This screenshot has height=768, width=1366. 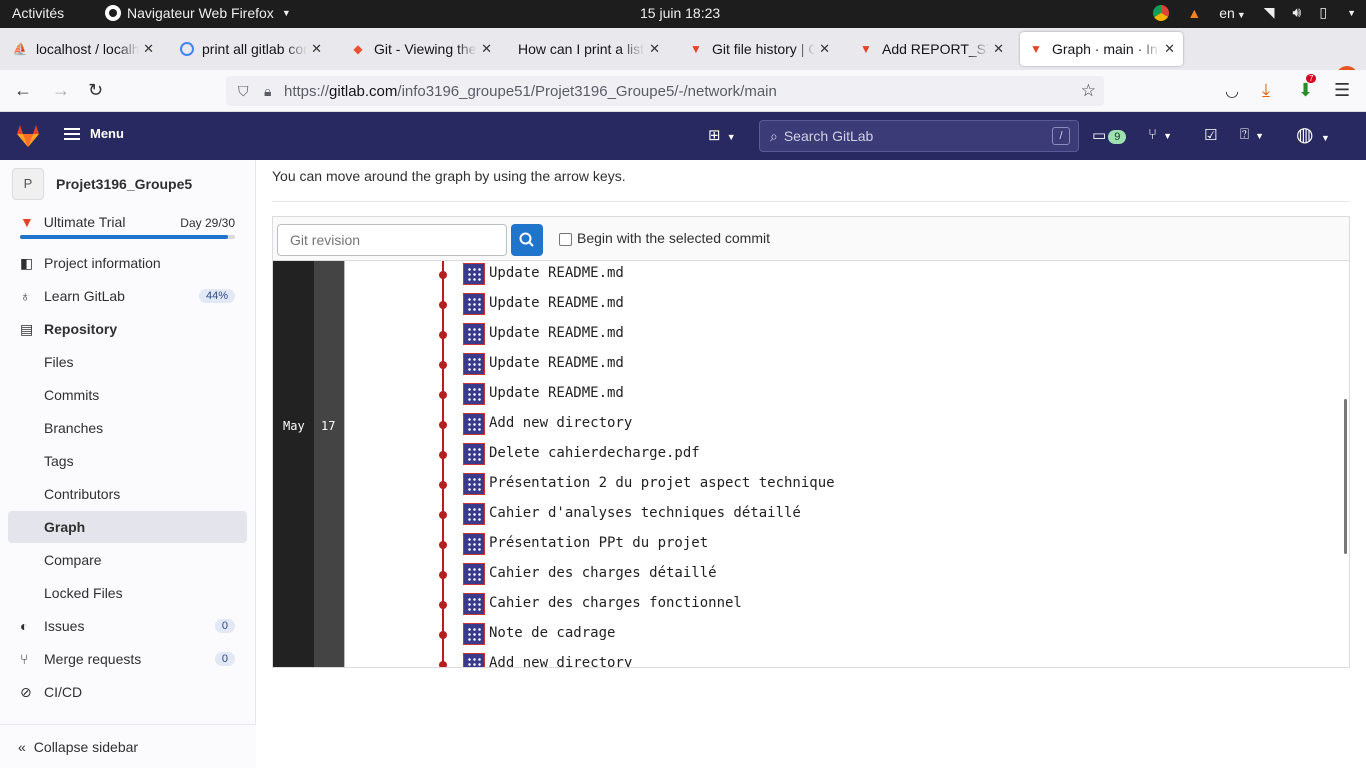 I want to click on downloads-icon: ⤓, so click(x=1266, y=90).